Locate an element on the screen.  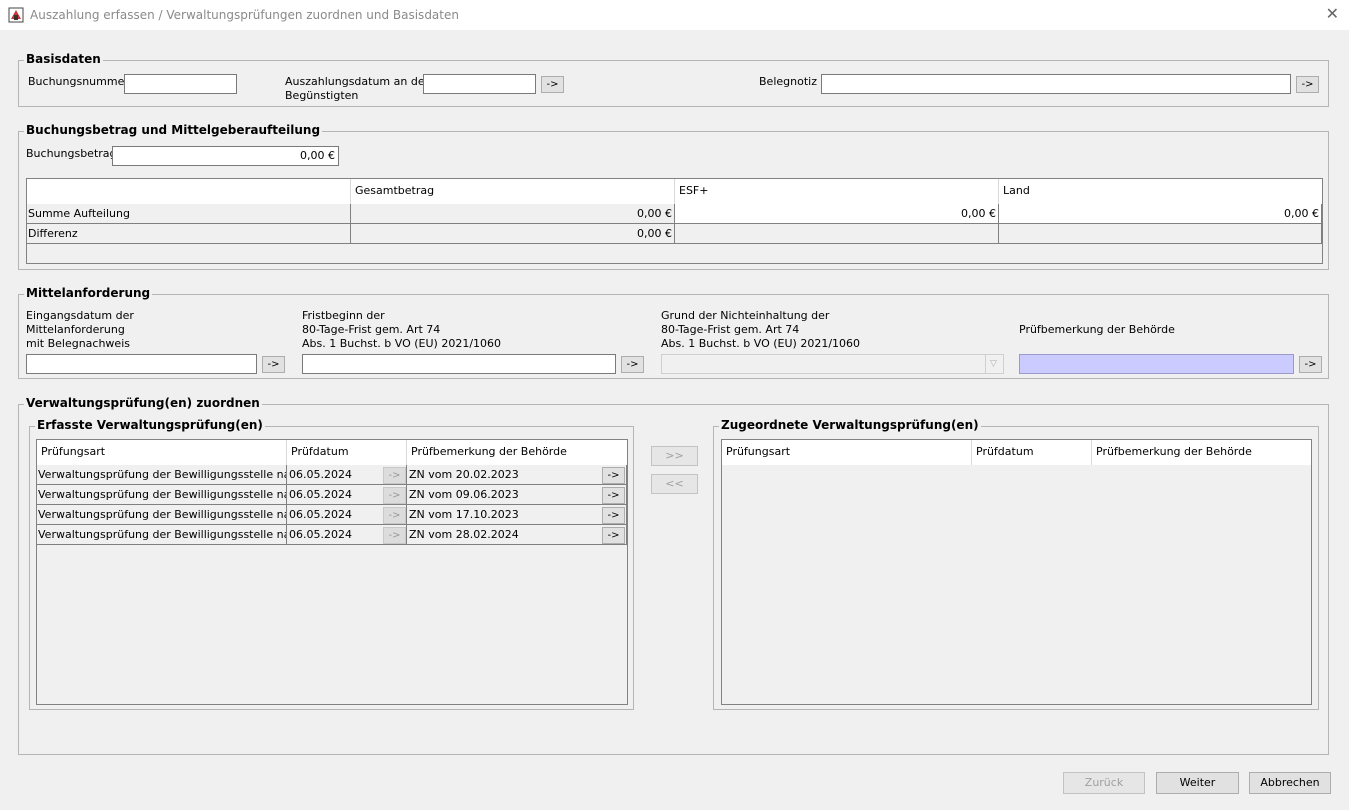
grund-select: ▽ is located at coordinates (832, 364).